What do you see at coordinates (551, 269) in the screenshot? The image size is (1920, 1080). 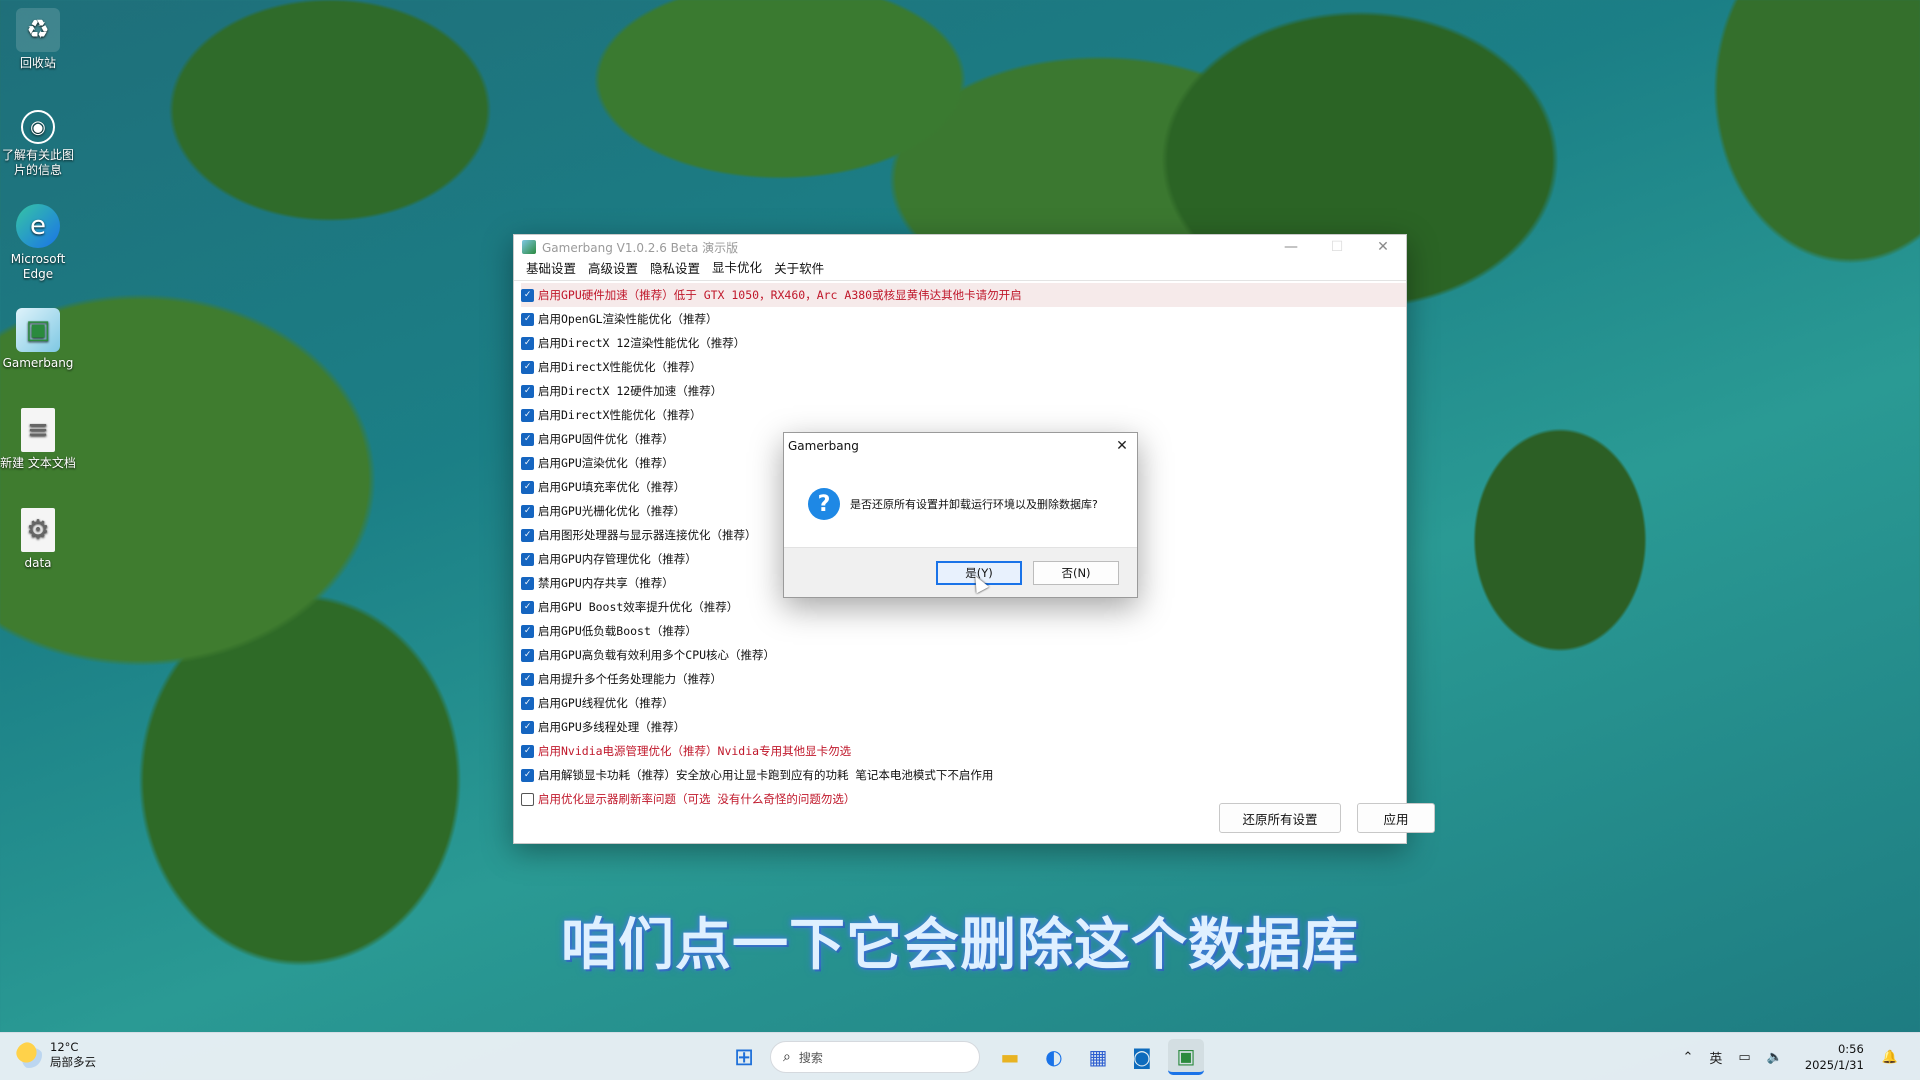 I see `tab-basic-settings: 基础设置` at bounding box center [551, 269].